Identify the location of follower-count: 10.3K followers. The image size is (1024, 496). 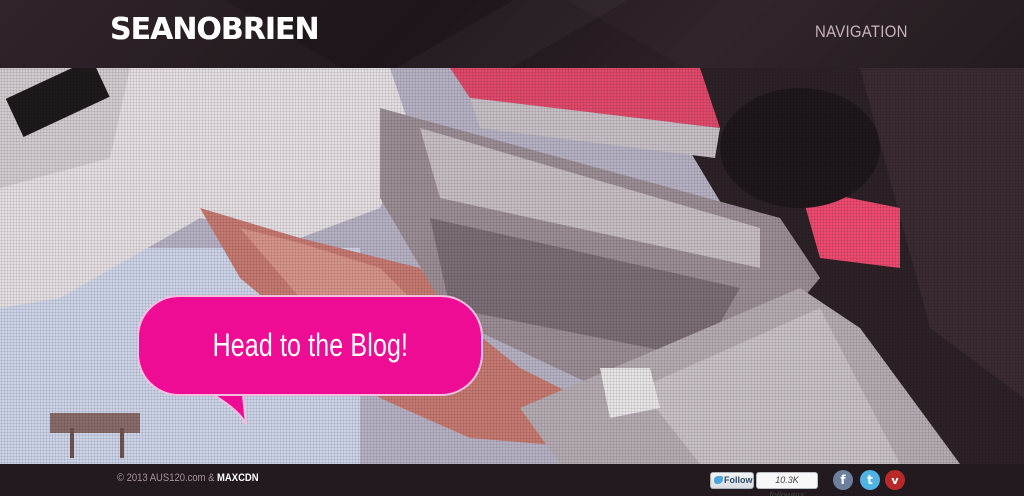
(787, 484).